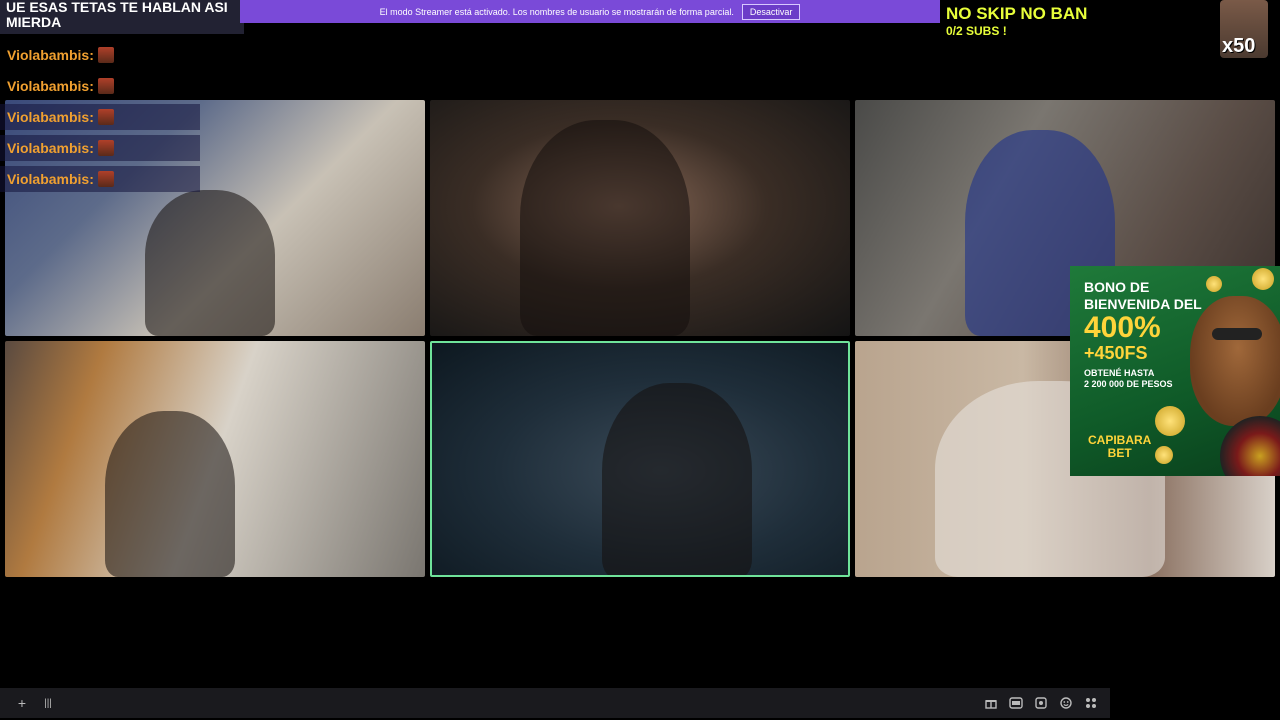 The image size is (1280, 720). I want to click on ad-brand-2: BET, so click(1119, 453).